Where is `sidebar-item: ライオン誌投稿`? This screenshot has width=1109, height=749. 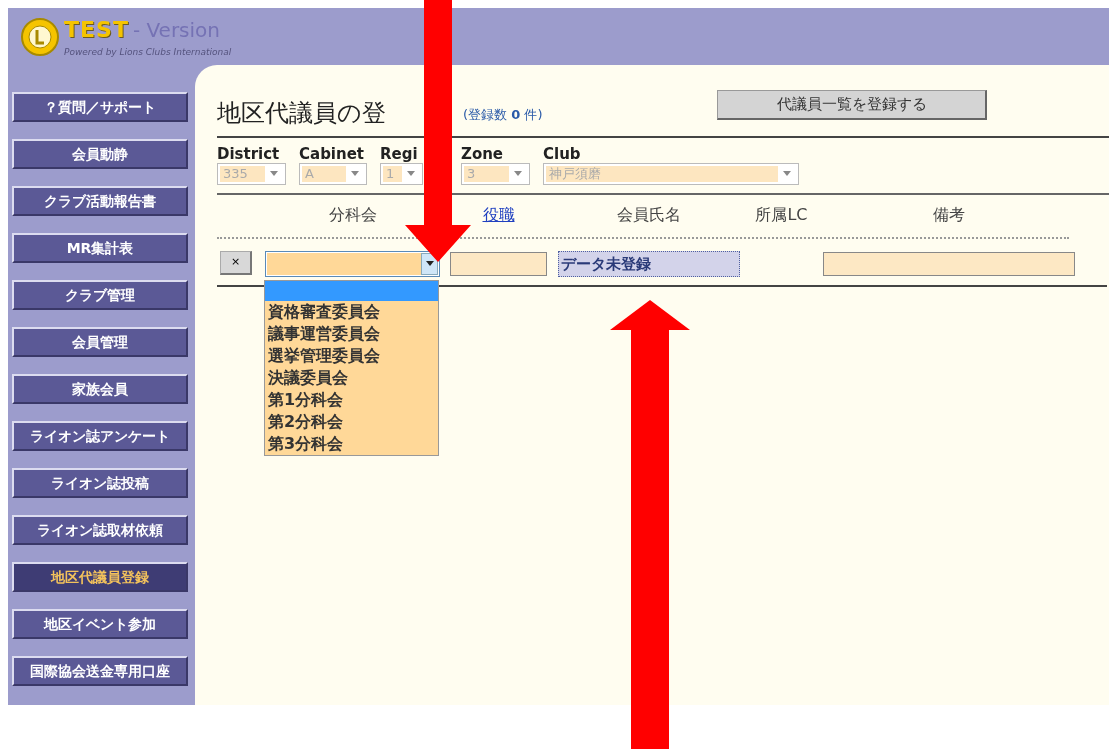
sidebar-item: ライオン誌投稿 is located at coordinates (100, 483).